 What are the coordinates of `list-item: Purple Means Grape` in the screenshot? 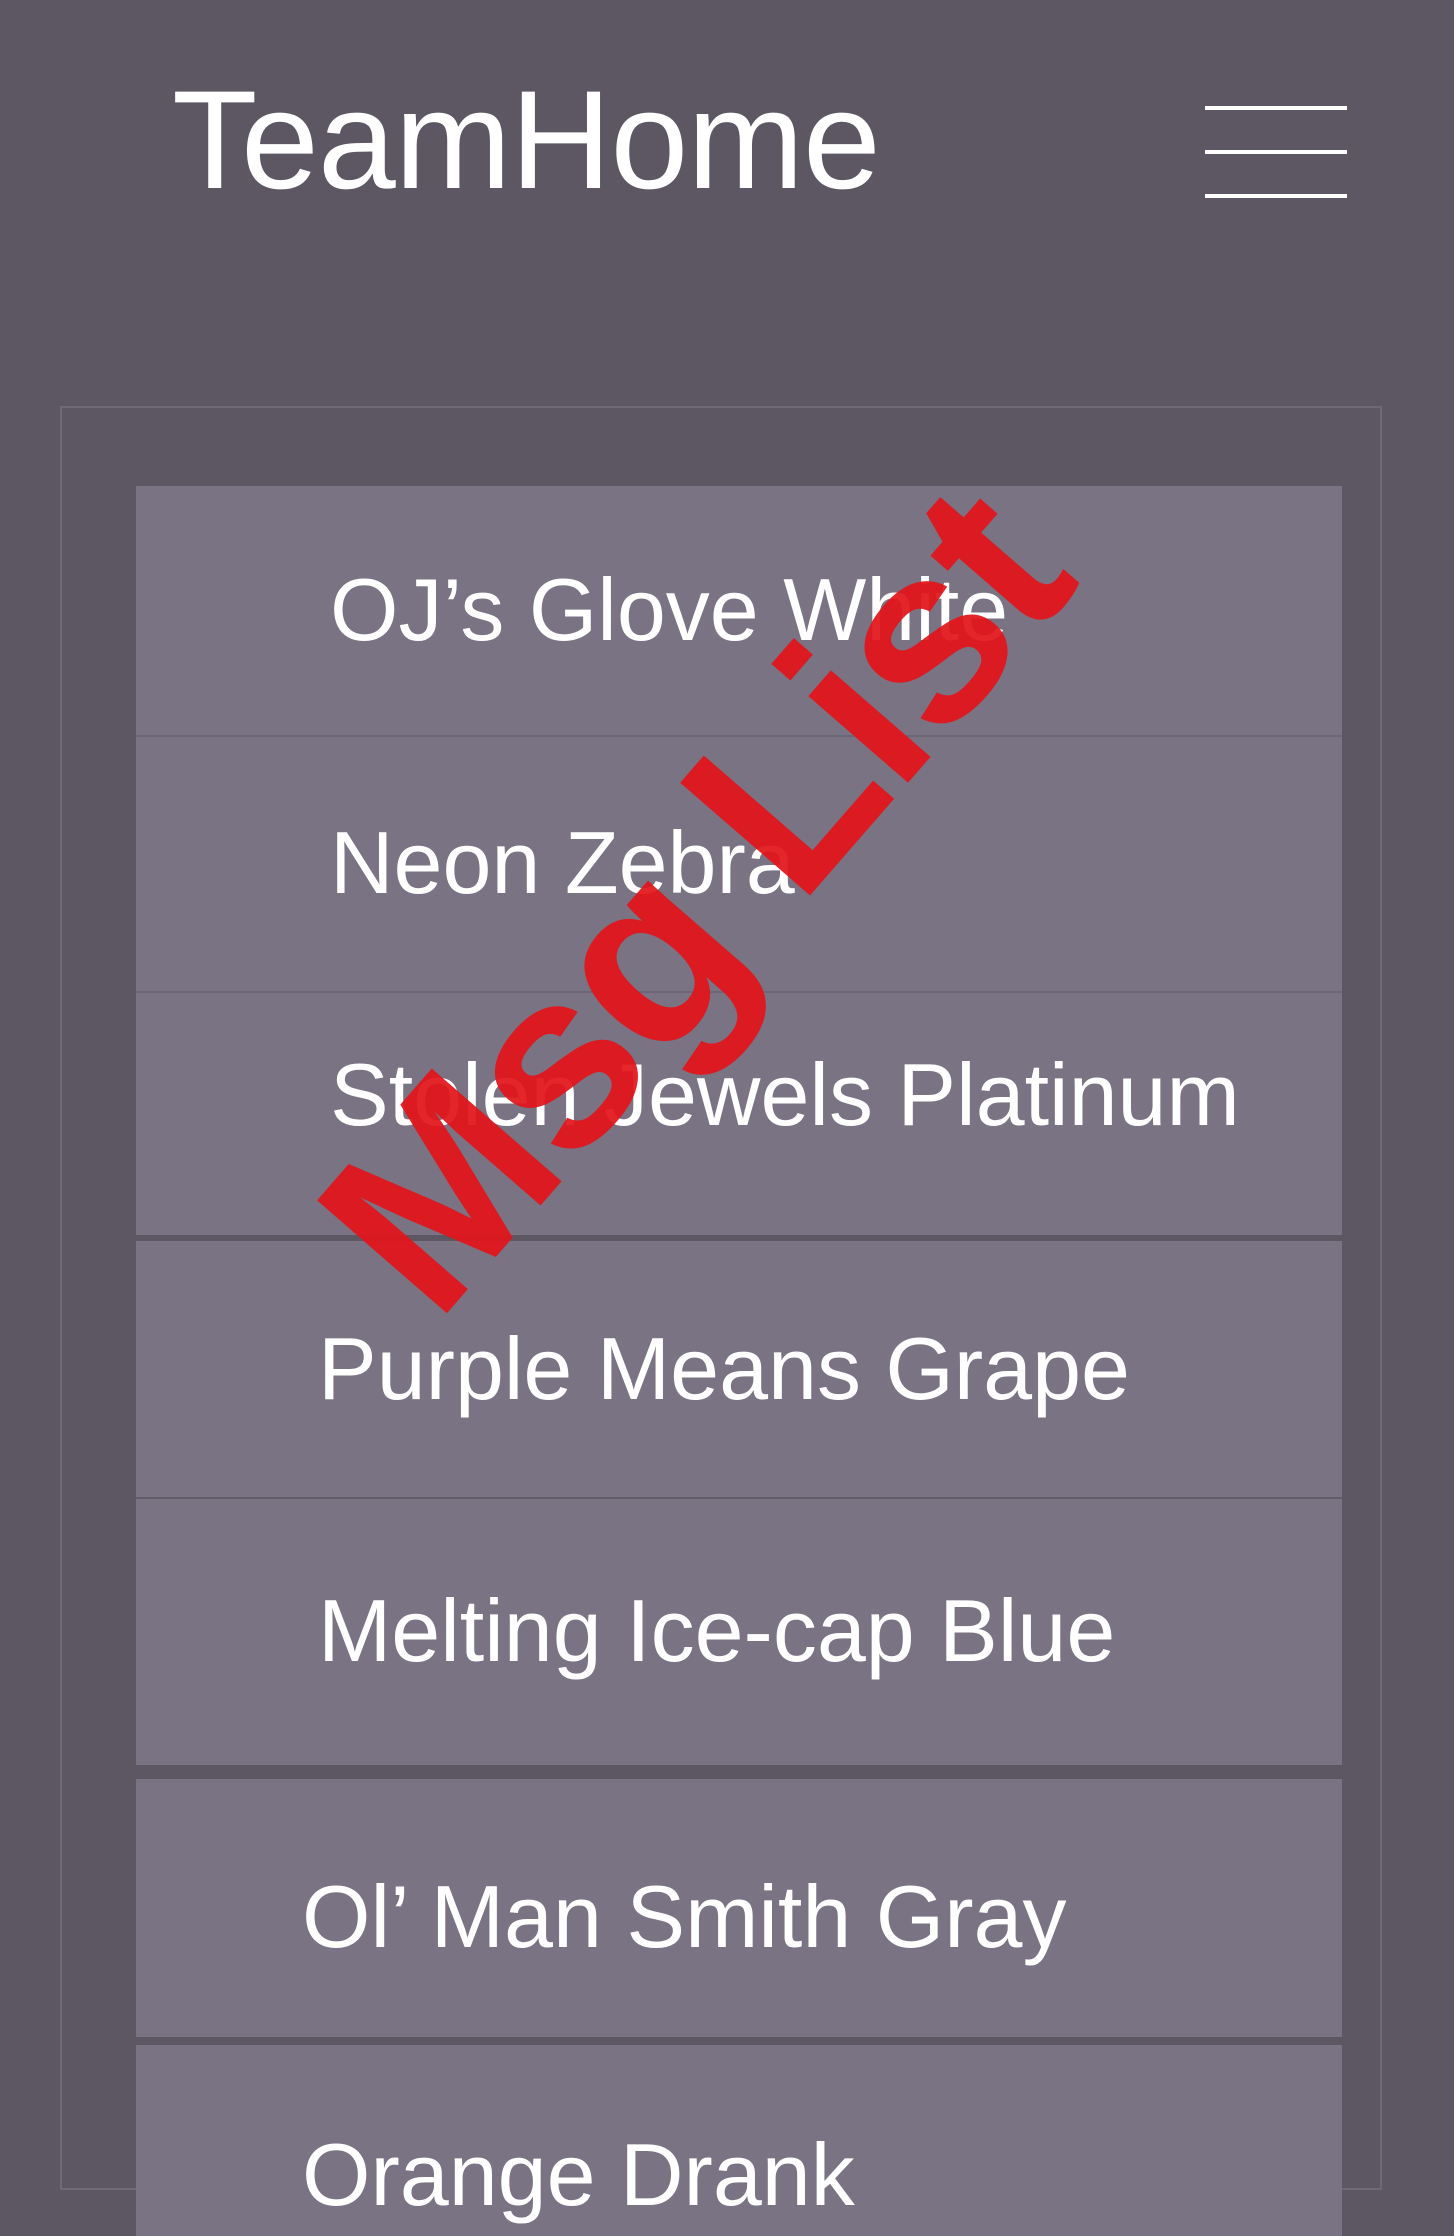 It's located at (739, 1369).